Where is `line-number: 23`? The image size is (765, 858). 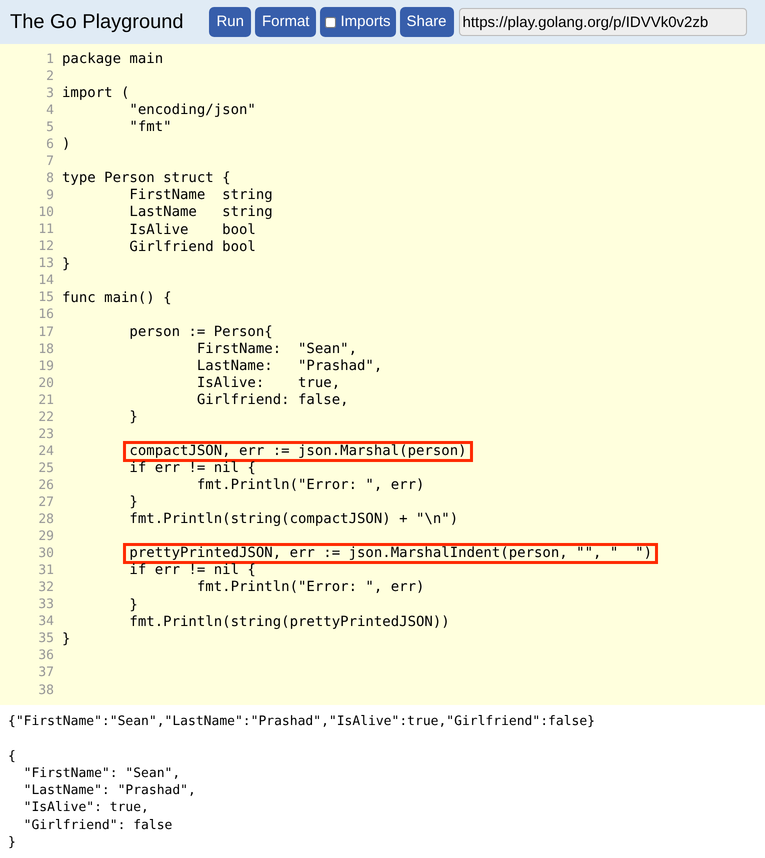 line-number: 23 is located at coordinates (46, 435).